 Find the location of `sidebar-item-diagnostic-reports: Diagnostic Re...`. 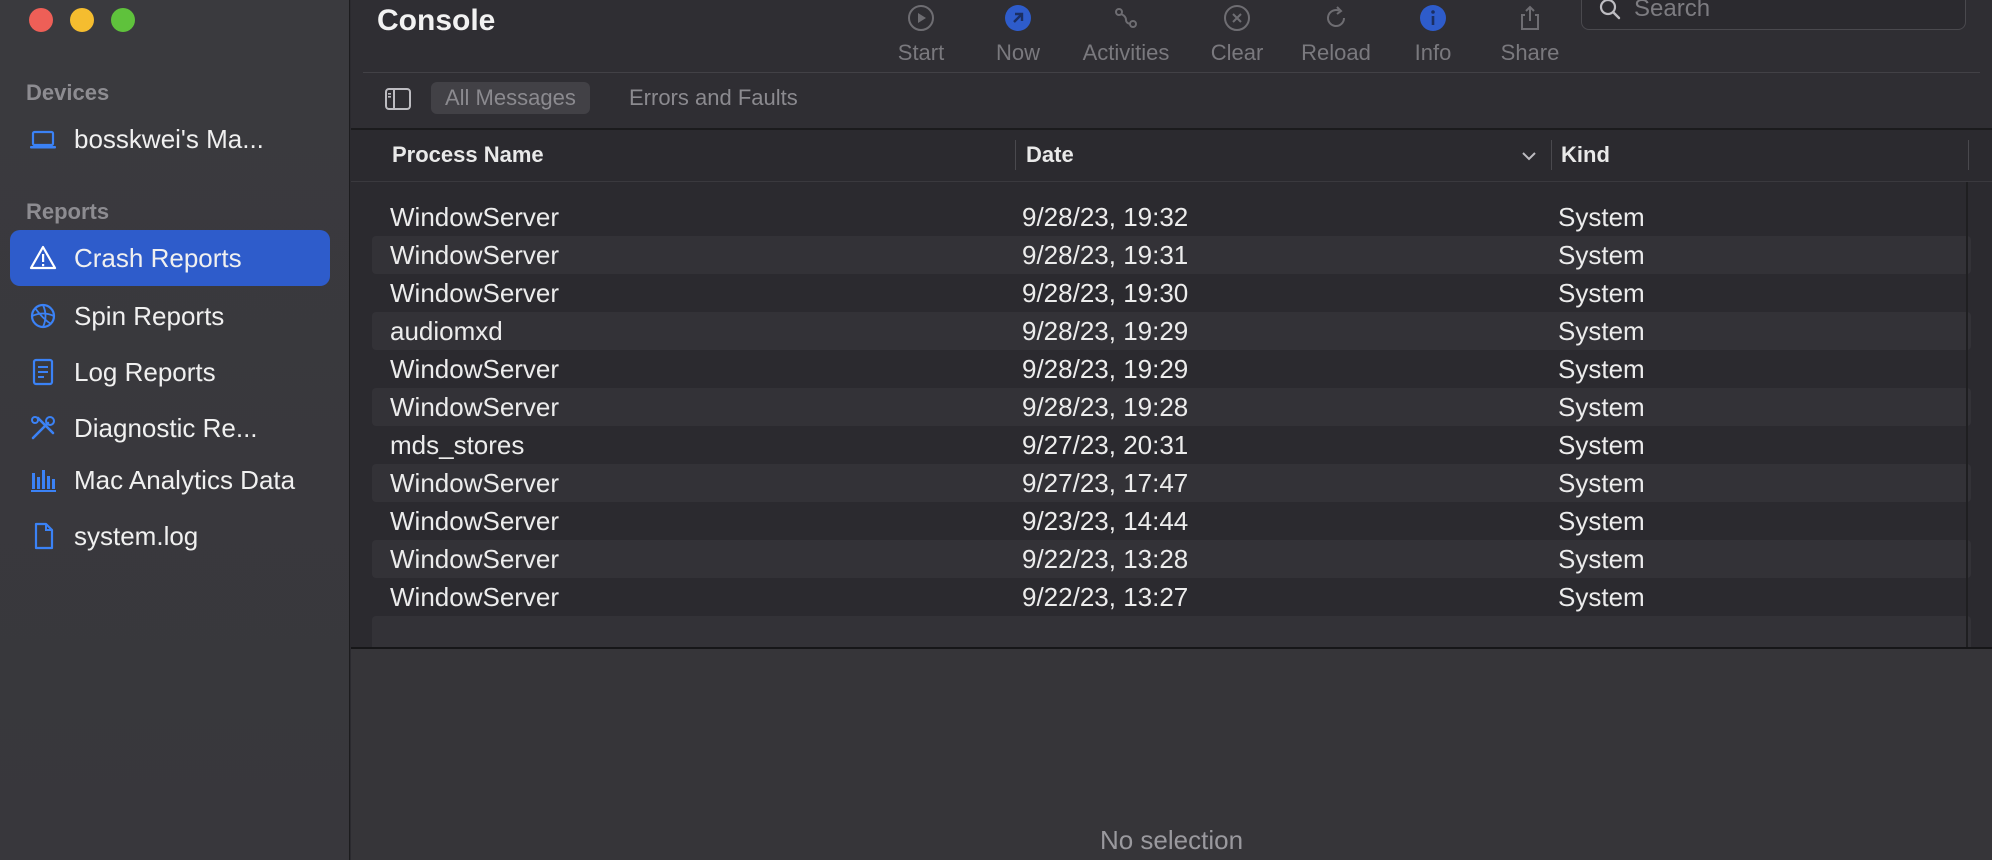

sidebar-item-diagnostic-reports: Diagnostic Re... is located at coordinates (170, 428).